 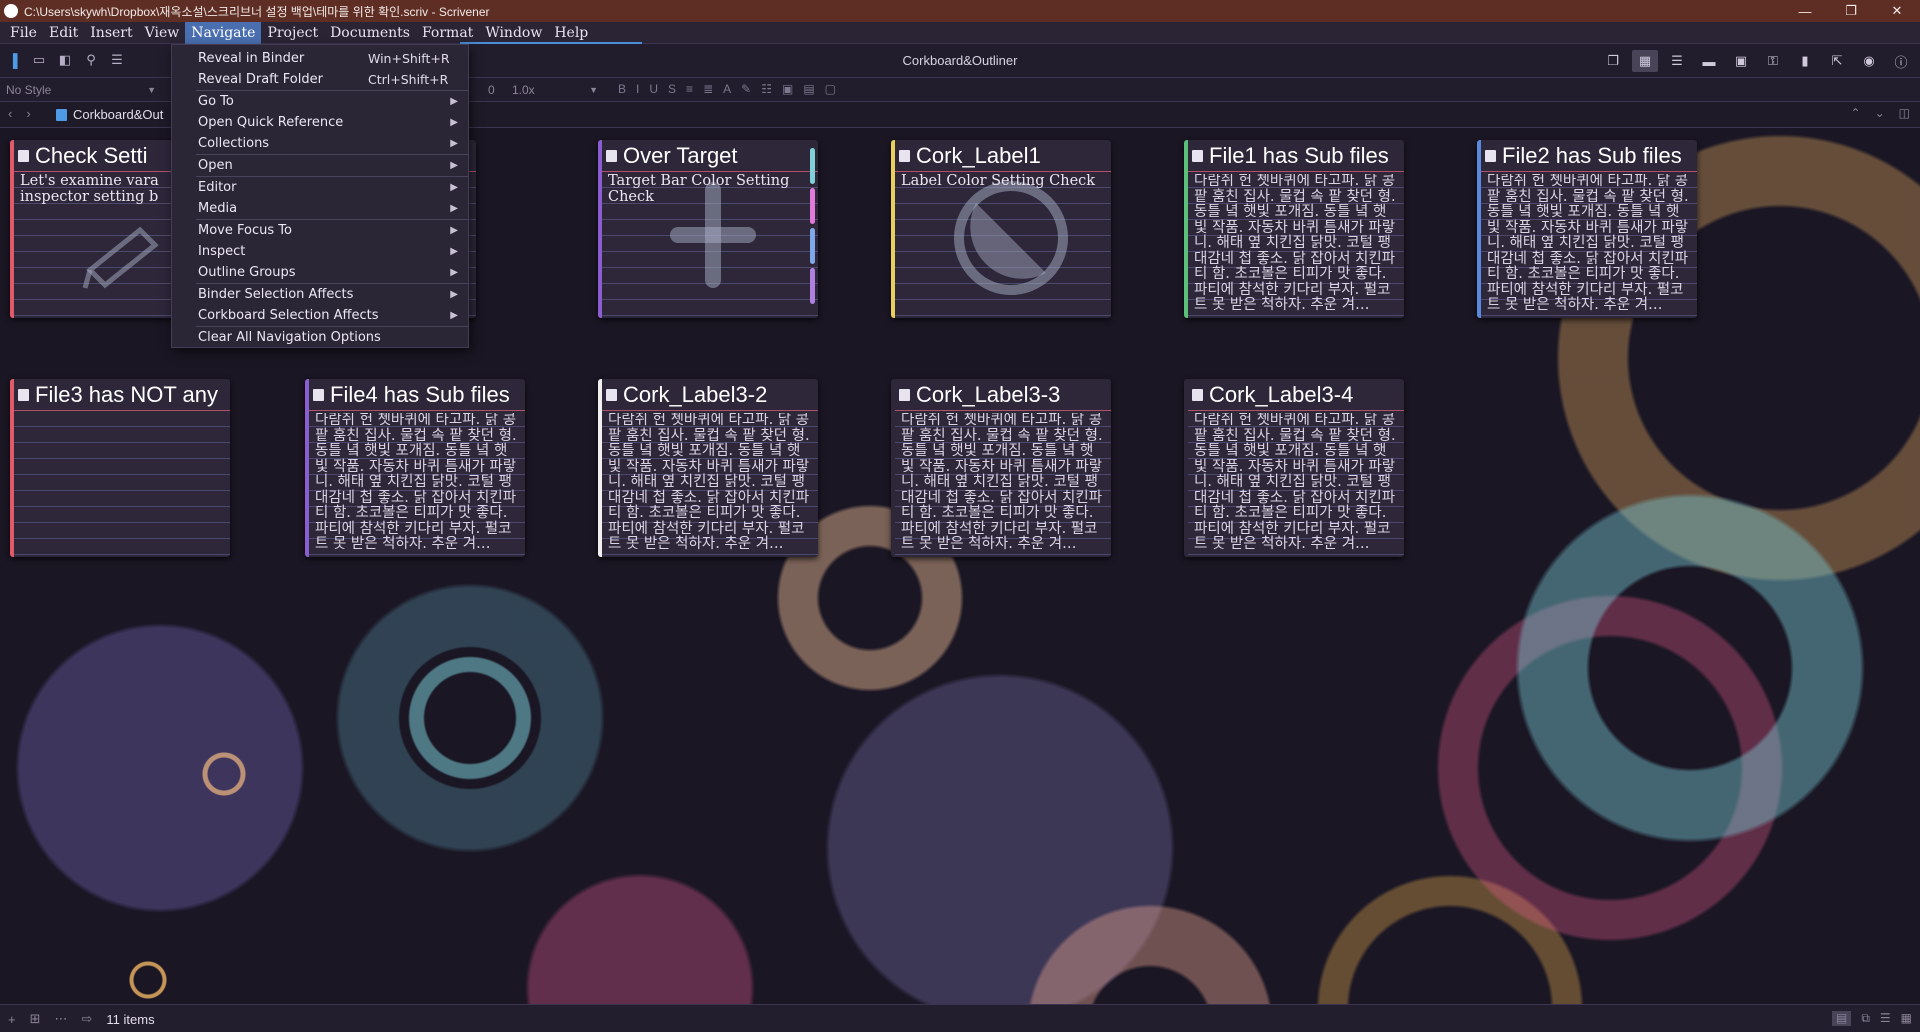 What do you see at coordinates (370, 33) in the screenshot?
I see `menu-documents: Documents` at bounding box center [370, 33].